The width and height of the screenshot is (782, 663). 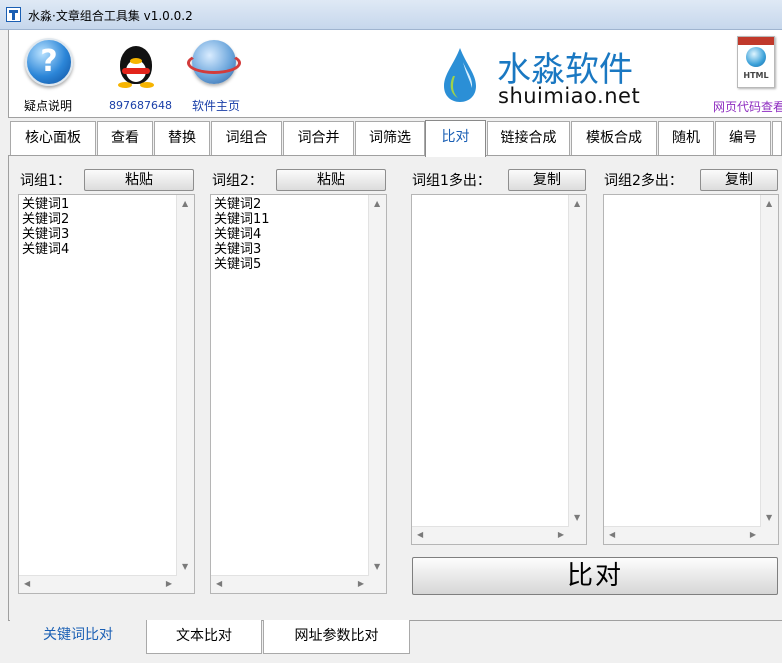 I want to click on brand-site: shuimiao.net, so click(x=569, y=96).